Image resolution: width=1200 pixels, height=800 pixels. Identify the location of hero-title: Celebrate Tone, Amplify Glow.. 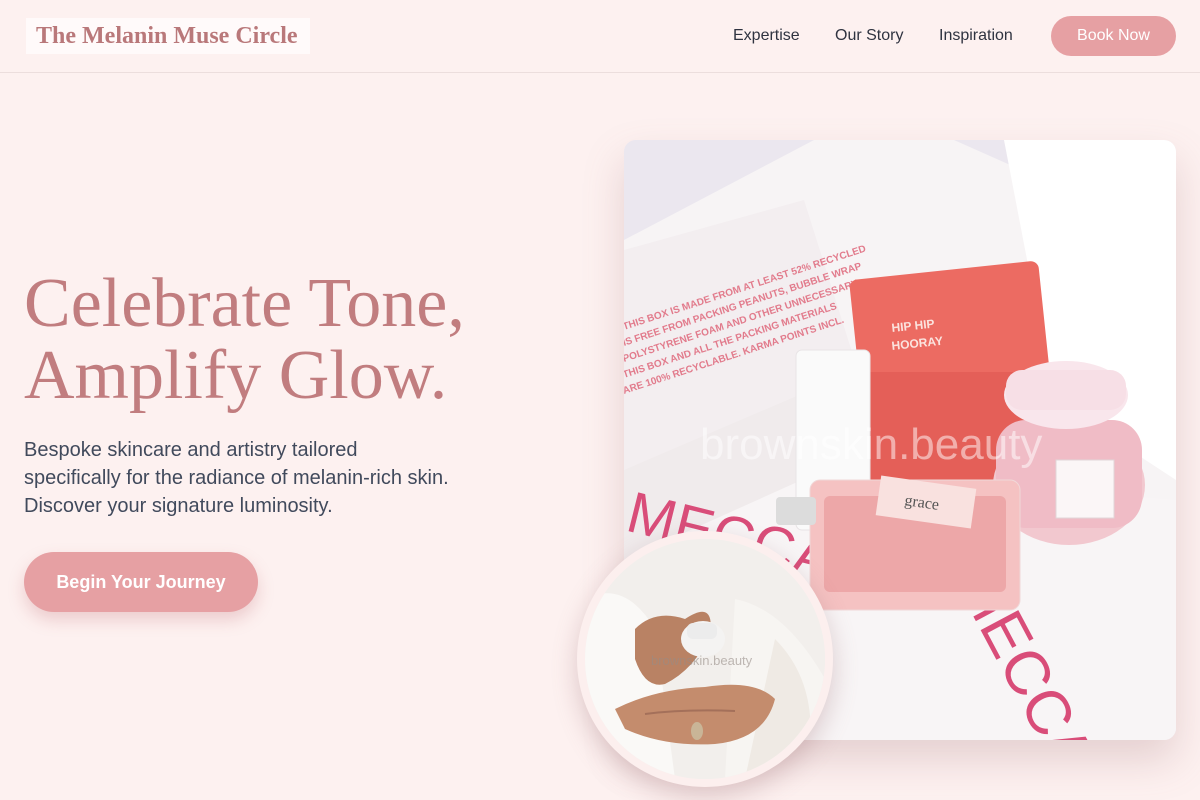
(284, 340).